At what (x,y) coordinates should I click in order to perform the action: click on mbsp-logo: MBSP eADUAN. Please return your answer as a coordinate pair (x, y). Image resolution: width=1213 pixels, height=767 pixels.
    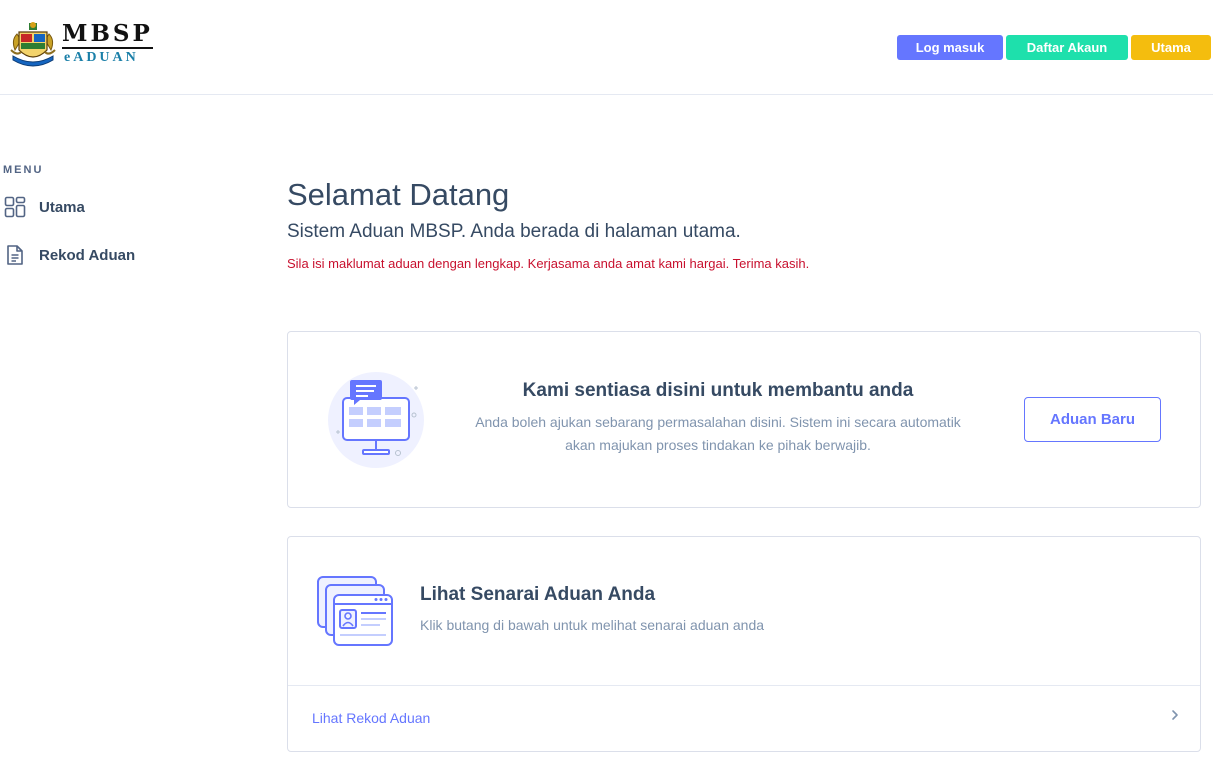
    Looking at the image, I should click on (80, 46).